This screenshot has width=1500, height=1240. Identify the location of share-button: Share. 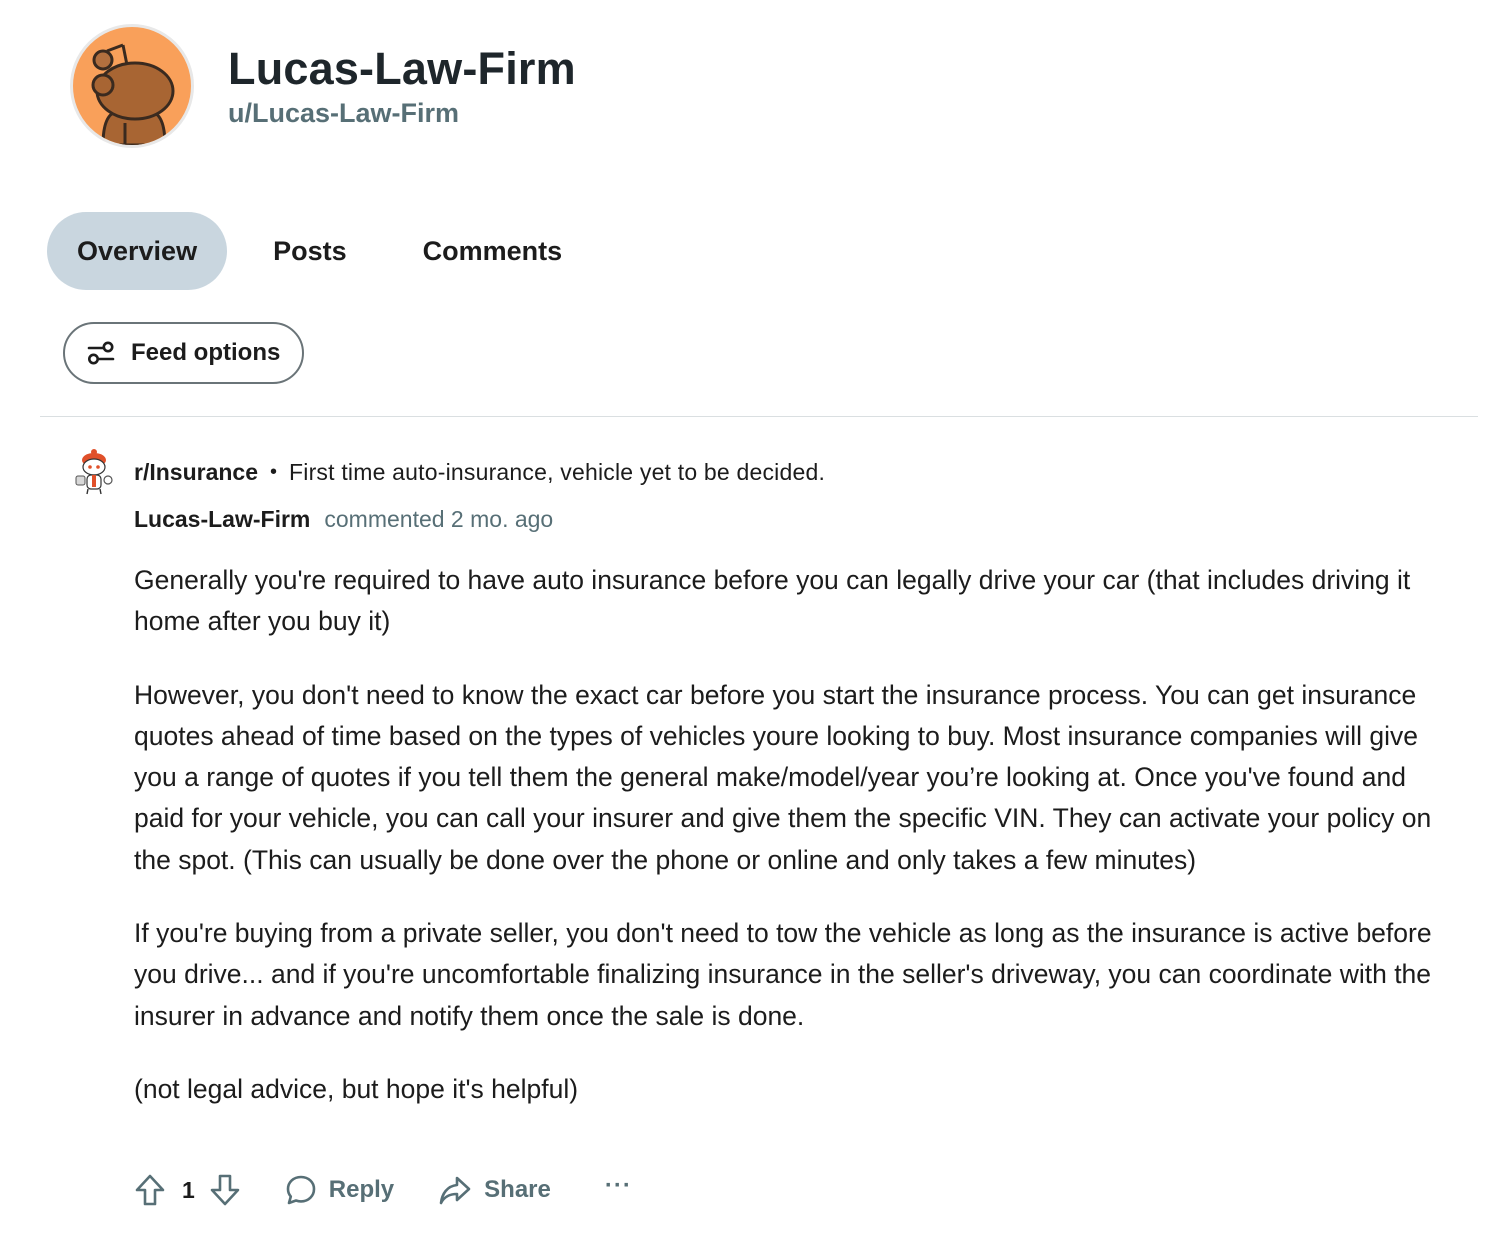
(494, 1190).